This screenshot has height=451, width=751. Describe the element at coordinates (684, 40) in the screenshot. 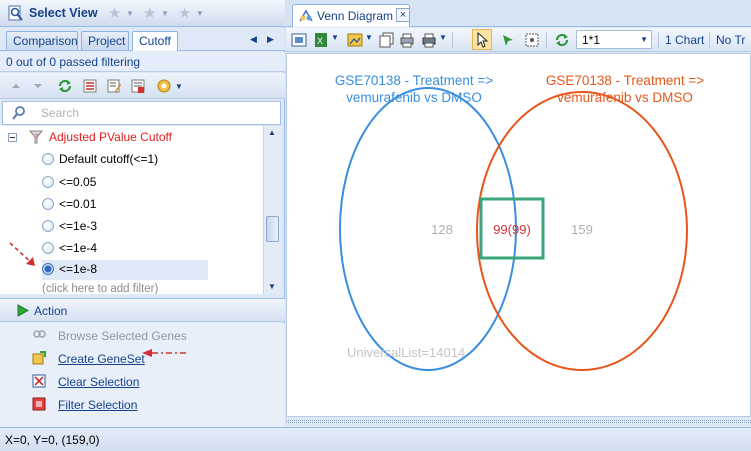

I see `chart-count-button: 1 Chart` at that location.